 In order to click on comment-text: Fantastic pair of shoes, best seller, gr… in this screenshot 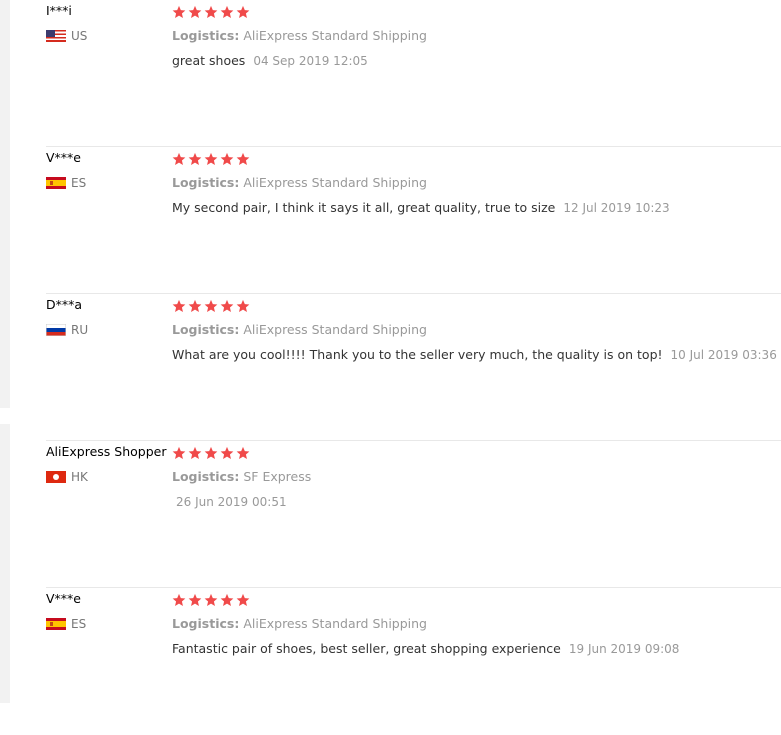, I will do `click(366, 648)`.